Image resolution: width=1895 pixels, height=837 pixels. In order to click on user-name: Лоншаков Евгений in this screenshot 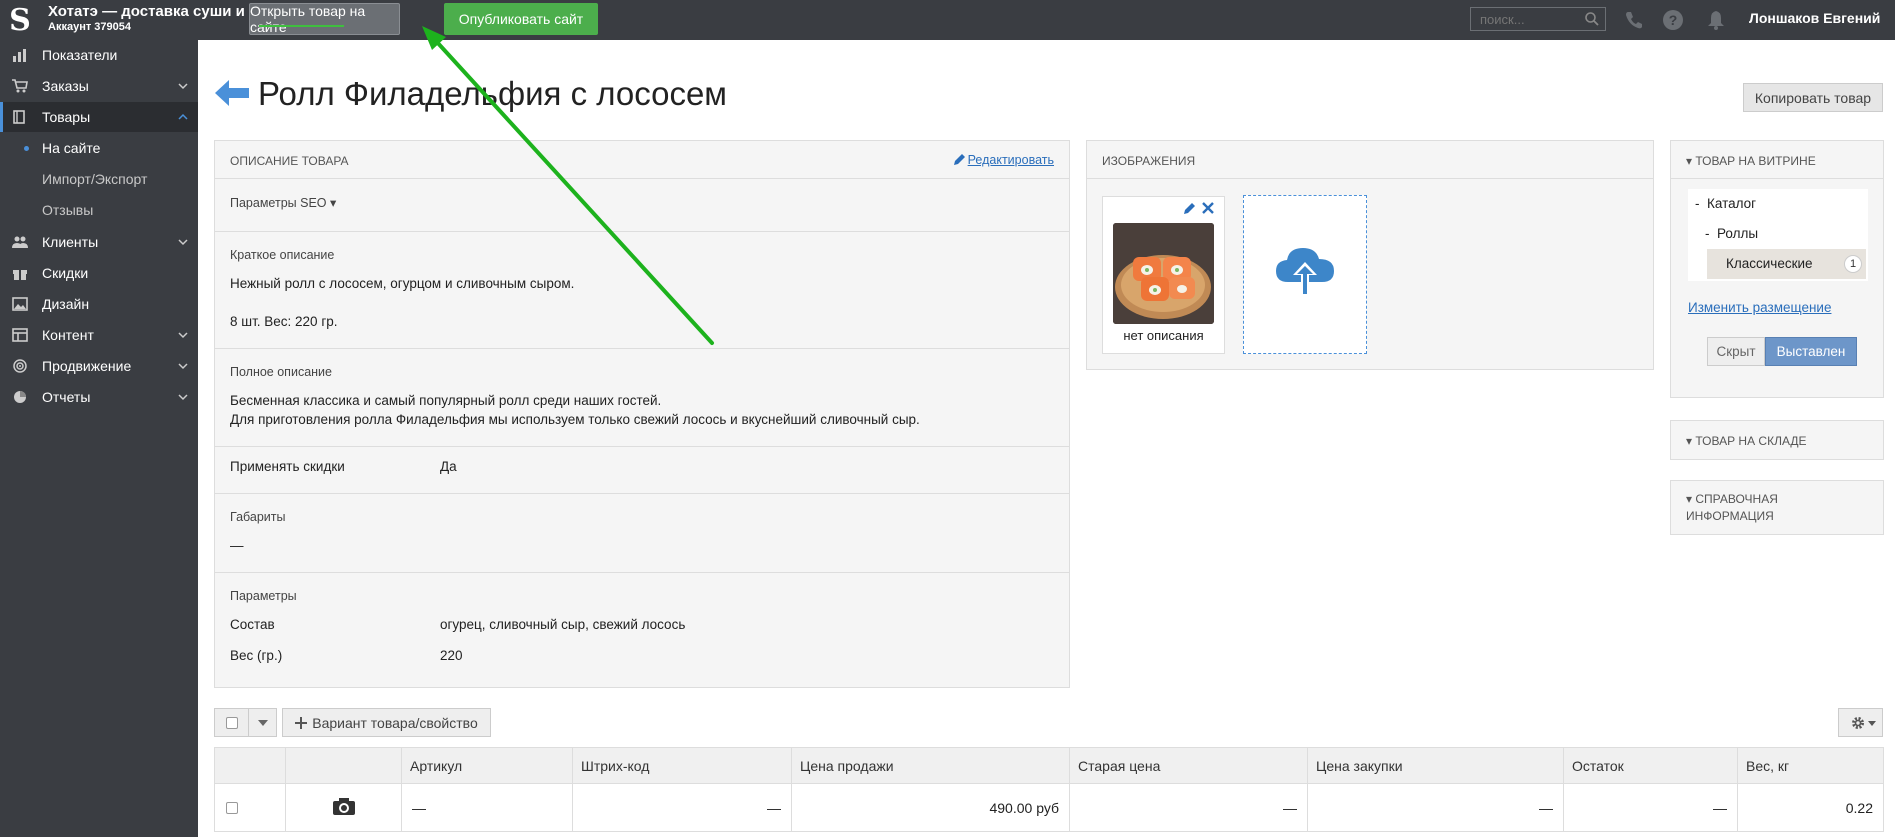, I will do `click(1814, 18)`.